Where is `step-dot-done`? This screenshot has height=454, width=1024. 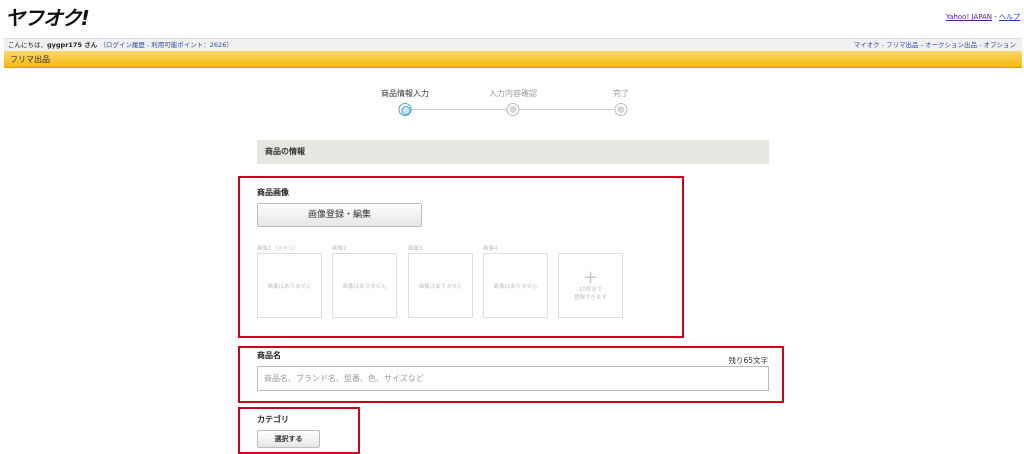
step-dot-done is located at coordinates (621, 109).